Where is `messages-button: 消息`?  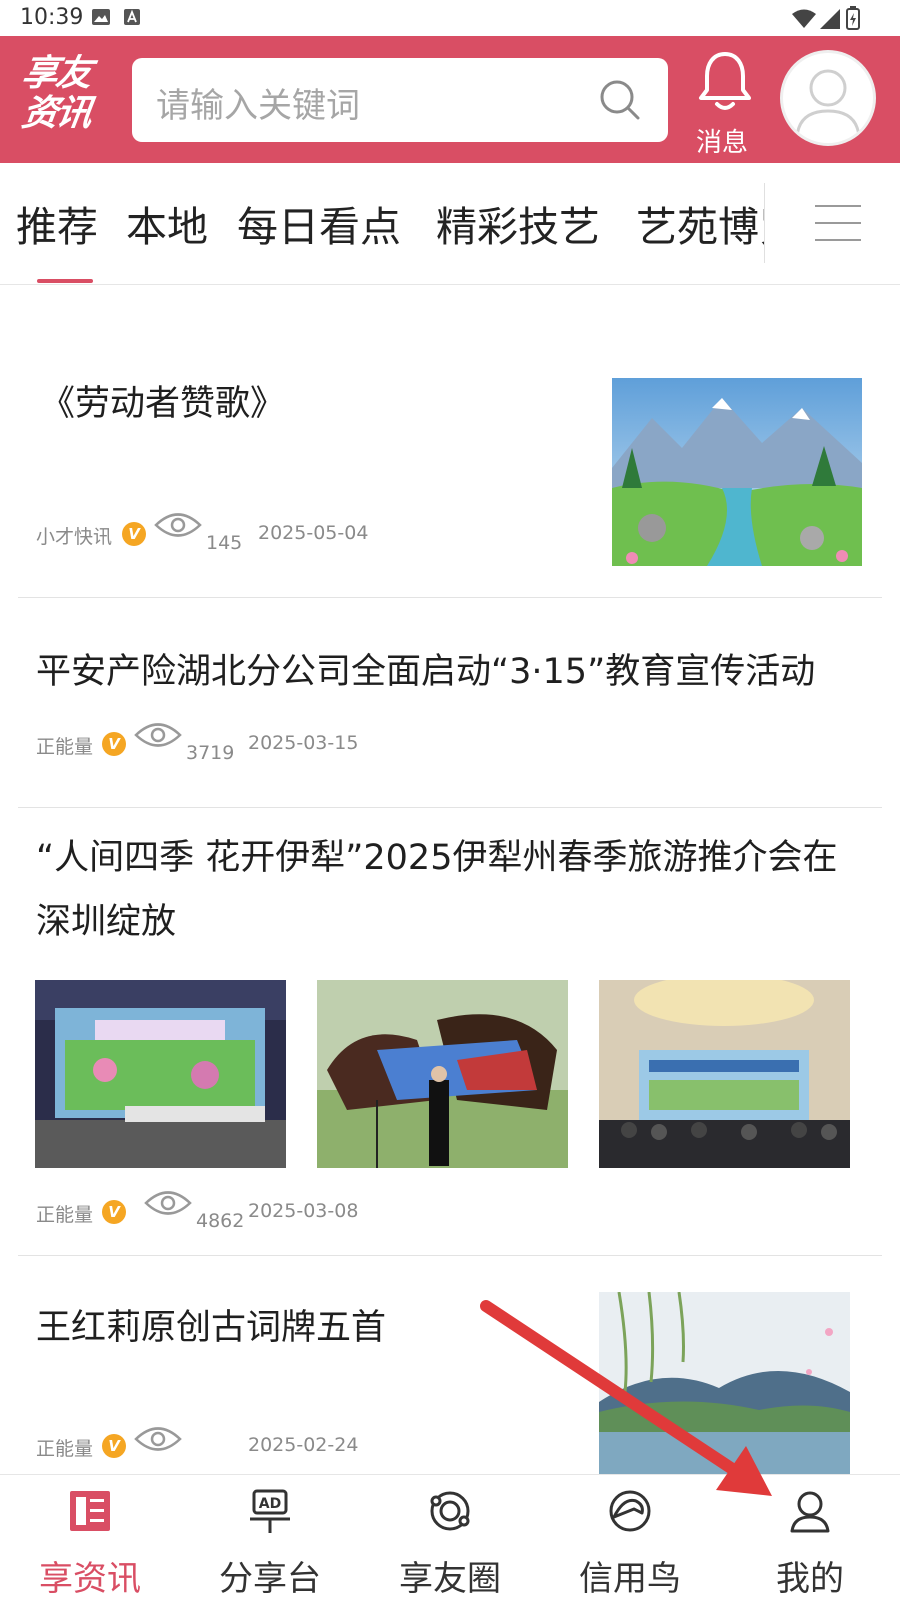 messages-button: 消息 is located at coordinates (725, 102).